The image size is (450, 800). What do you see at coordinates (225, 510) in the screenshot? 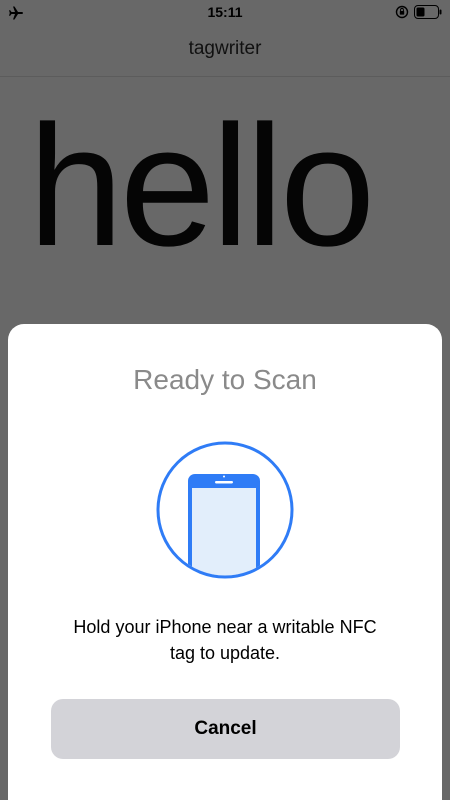
I see `phone-scan-icon` at bounding box center [225, 510].